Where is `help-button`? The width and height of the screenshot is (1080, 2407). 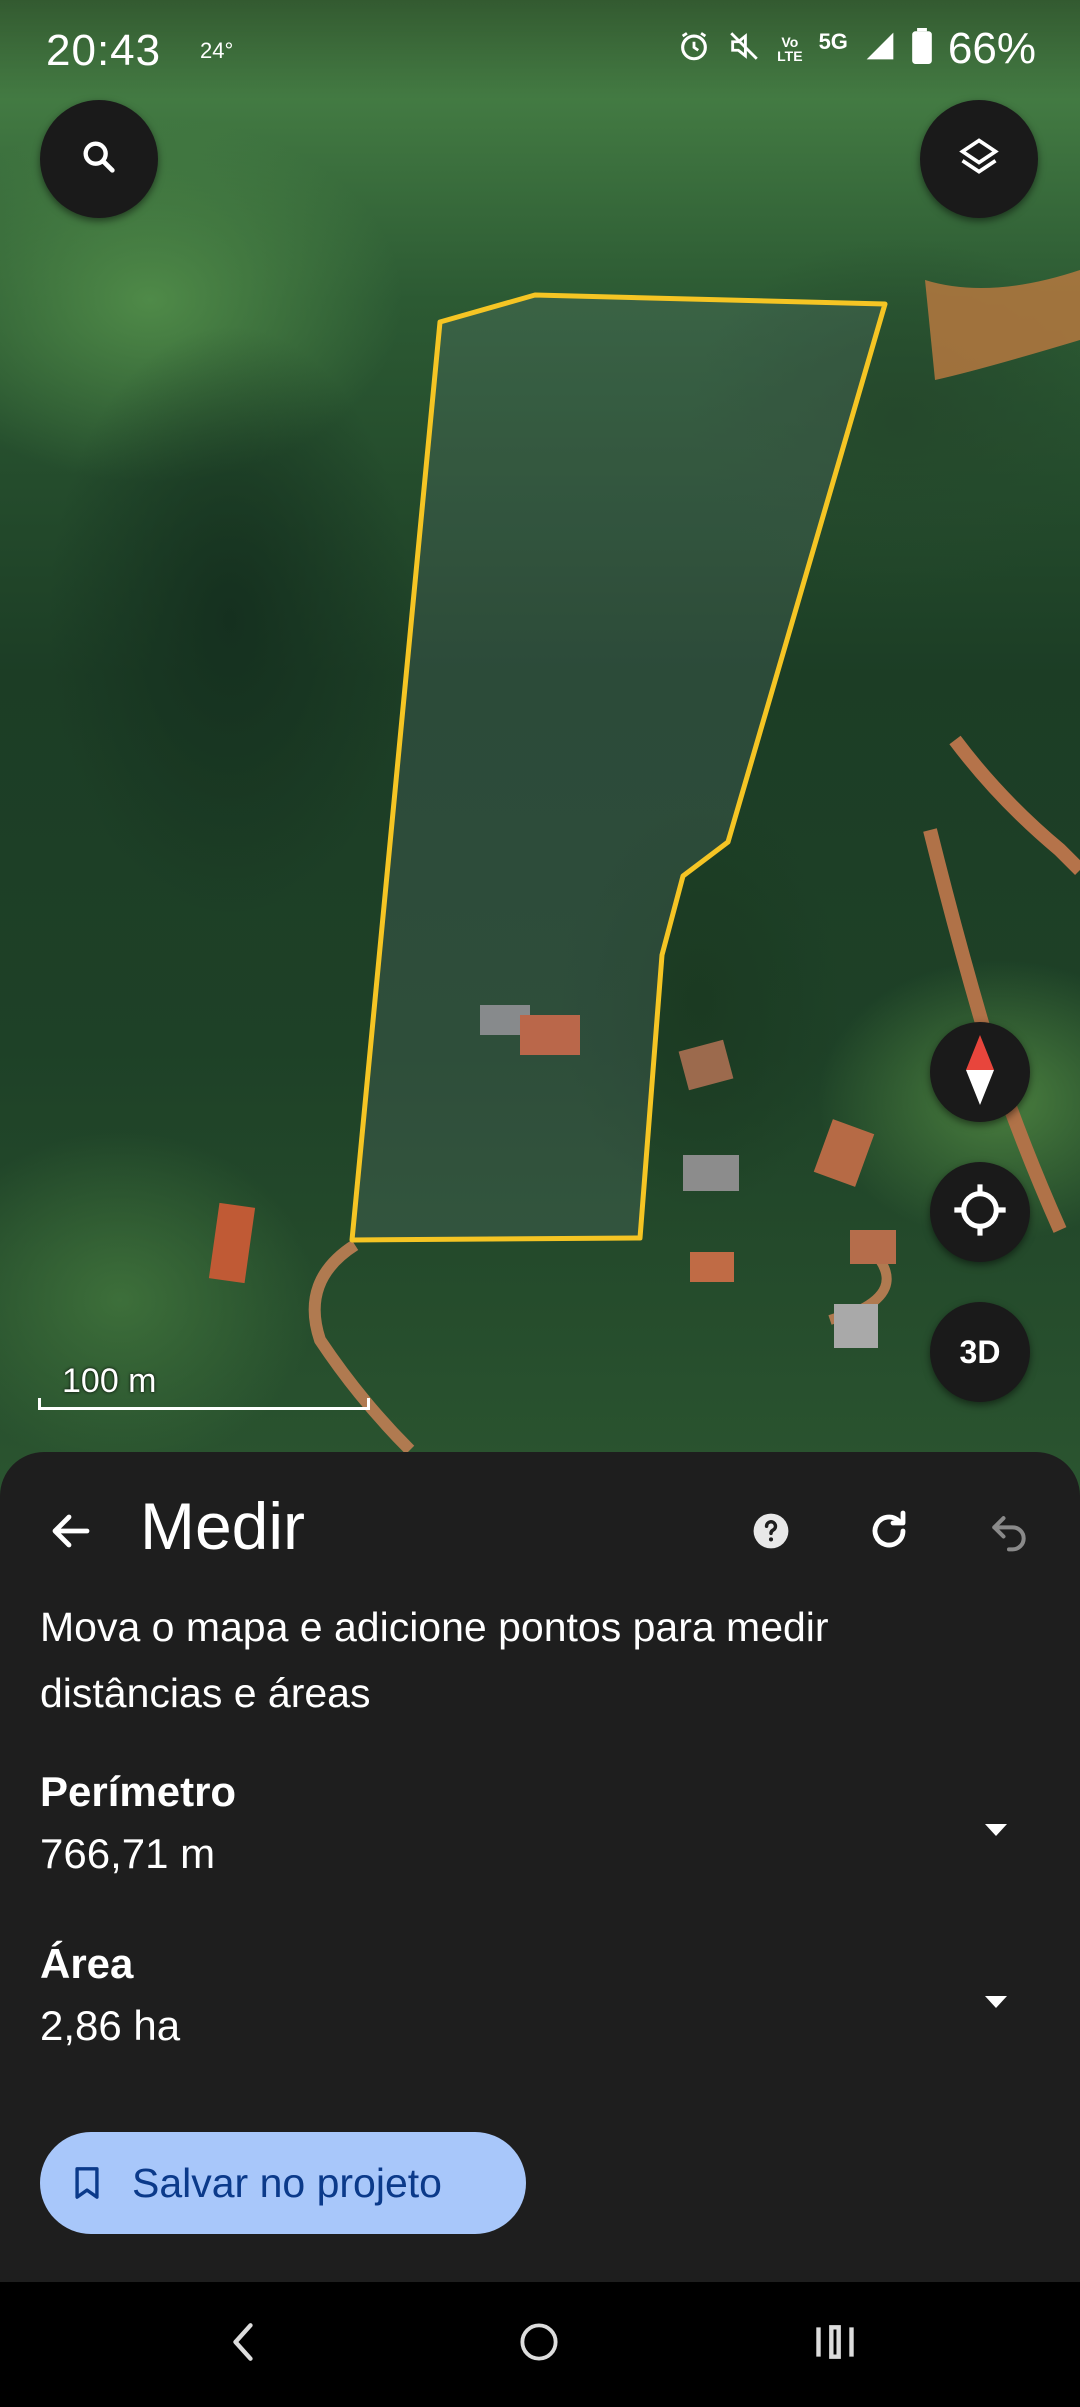
help-button is located at coordinates (771, 1533).